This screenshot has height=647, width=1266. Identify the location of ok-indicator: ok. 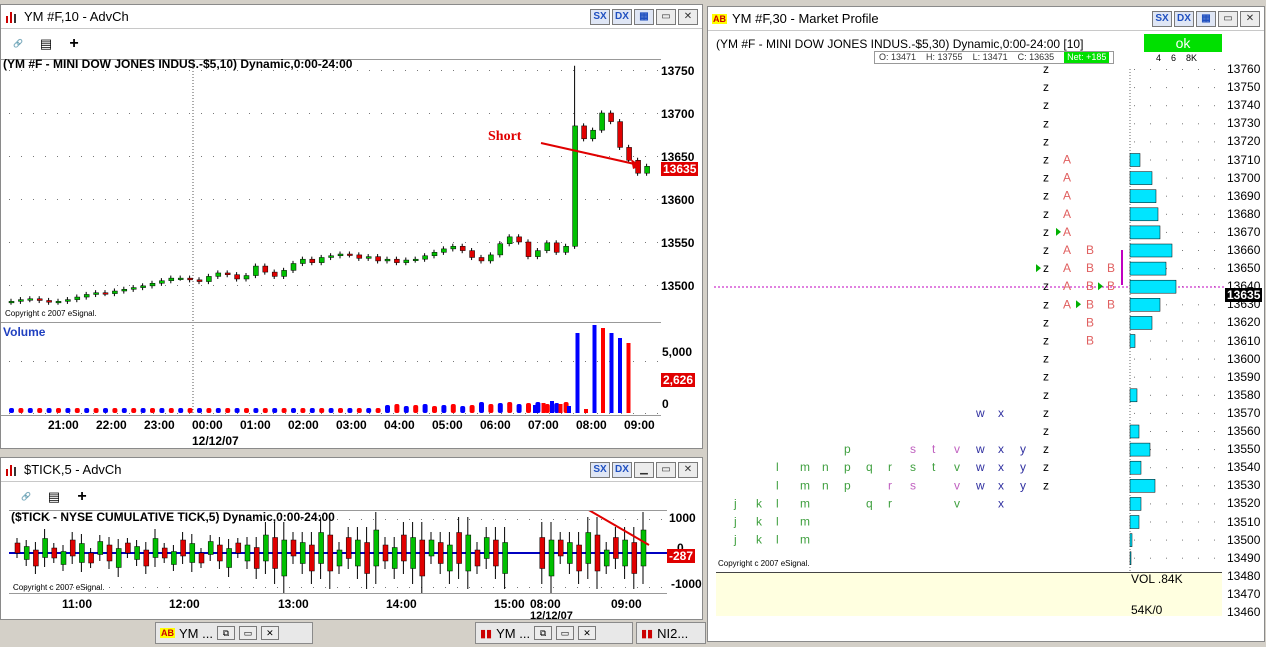
(1183, 43).